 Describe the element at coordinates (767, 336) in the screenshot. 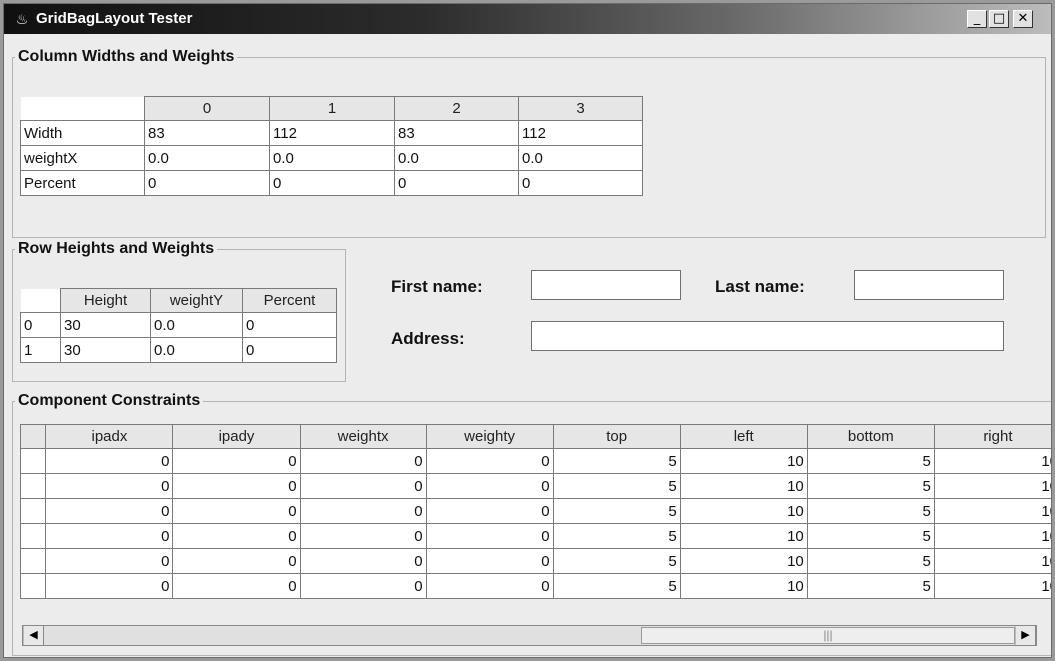

I see `address-input` at that location.